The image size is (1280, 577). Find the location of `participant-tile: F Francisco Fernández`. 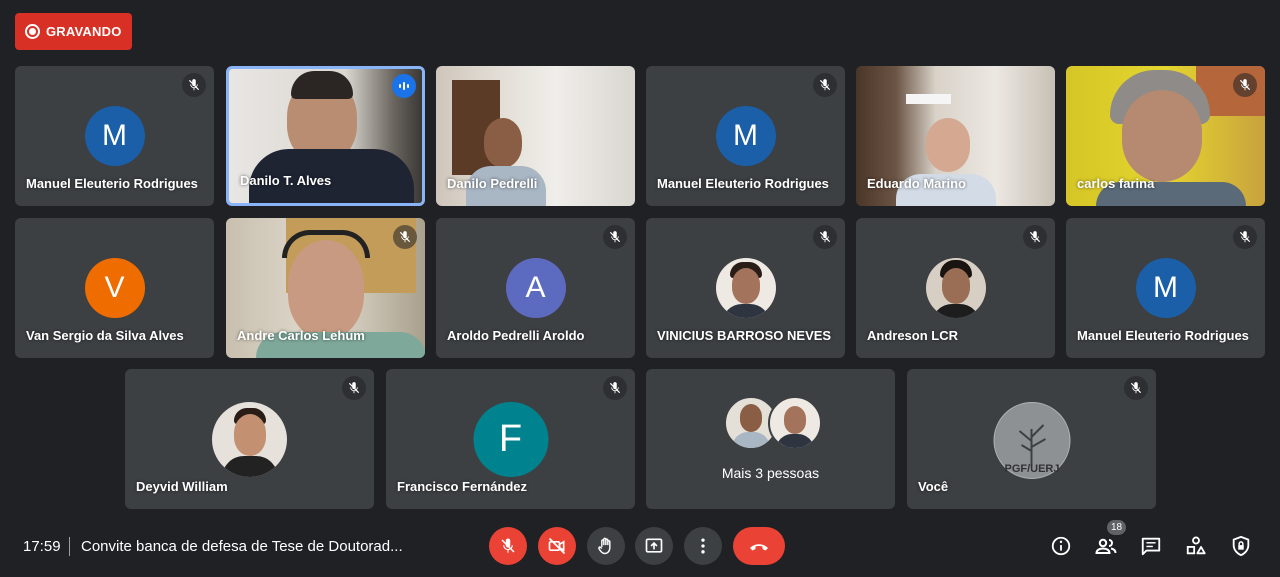

participant-tile: F Francisco Fernández is located at coordinates (510, 439).